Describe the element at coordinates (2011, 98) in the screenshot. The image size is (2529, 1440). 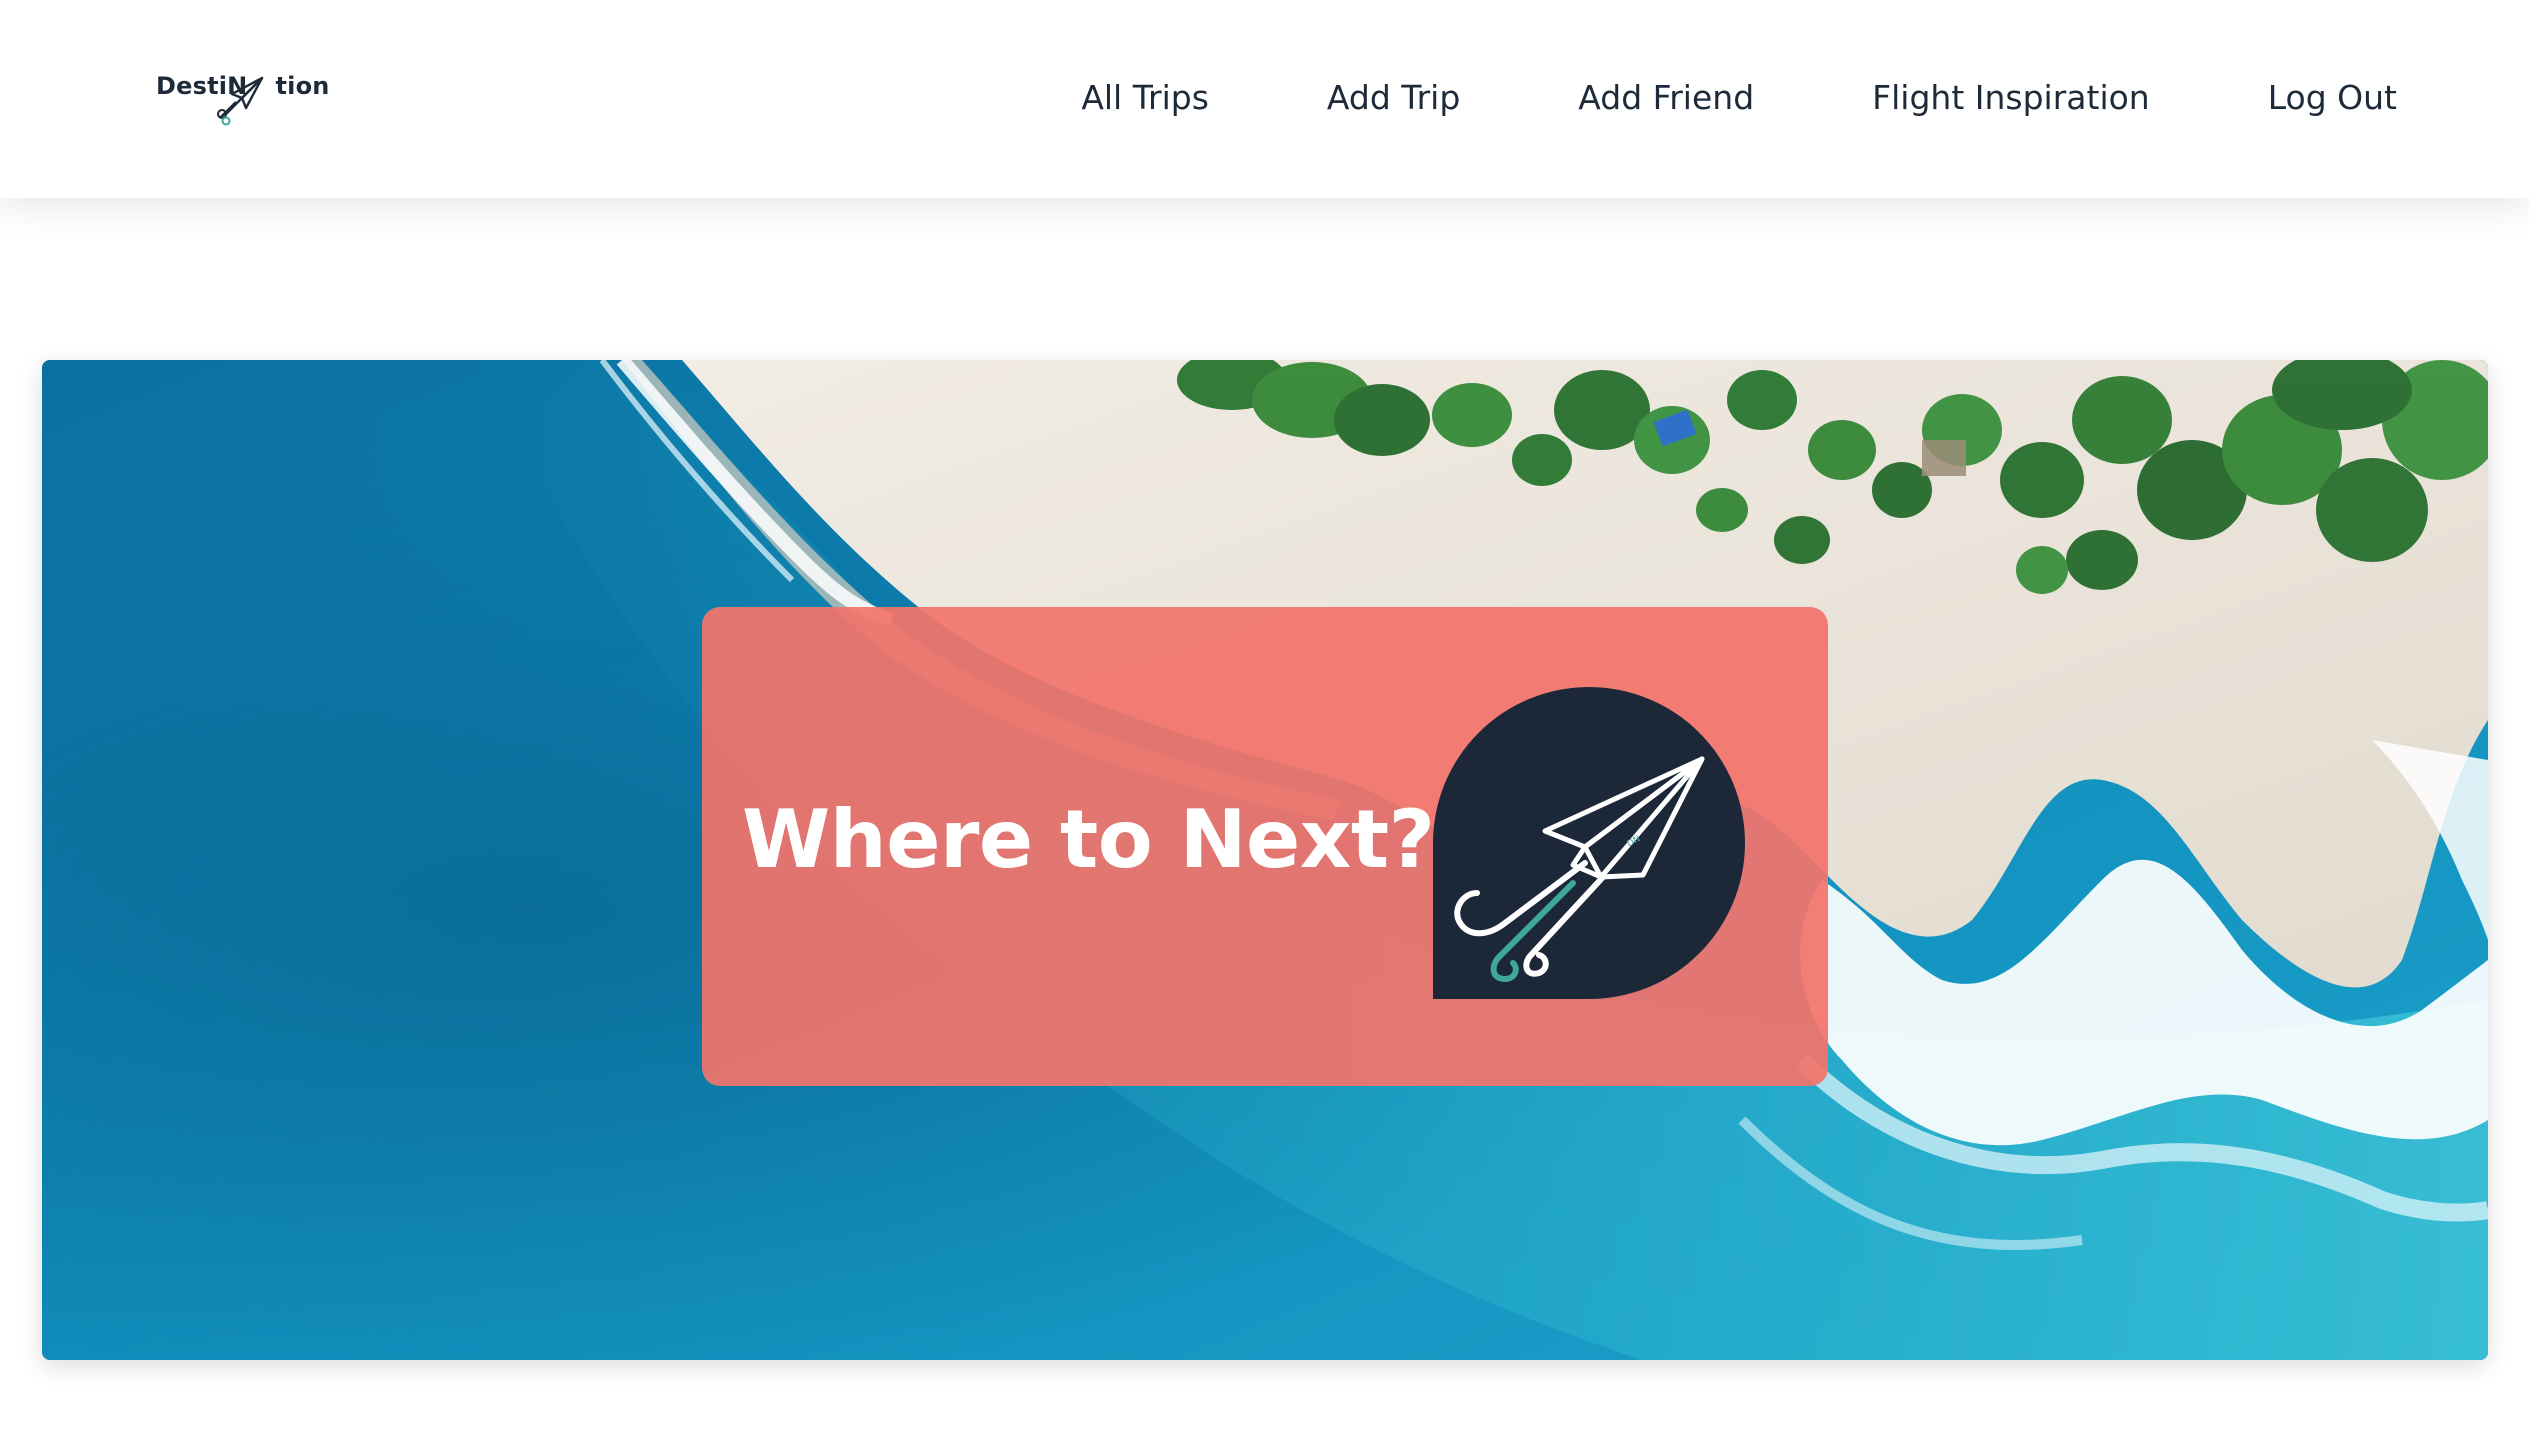
I see `nav-flight-inspiration: Flight Inspiration` at that location.